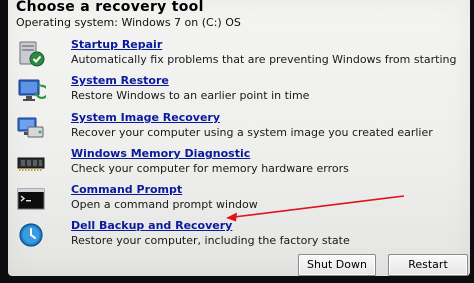 This screenshot has width=474, height=283. Describe the element at coordinates (145, 117) in the screenshot. I see `system-image-recovery-link: System Image Recovery` at that location.